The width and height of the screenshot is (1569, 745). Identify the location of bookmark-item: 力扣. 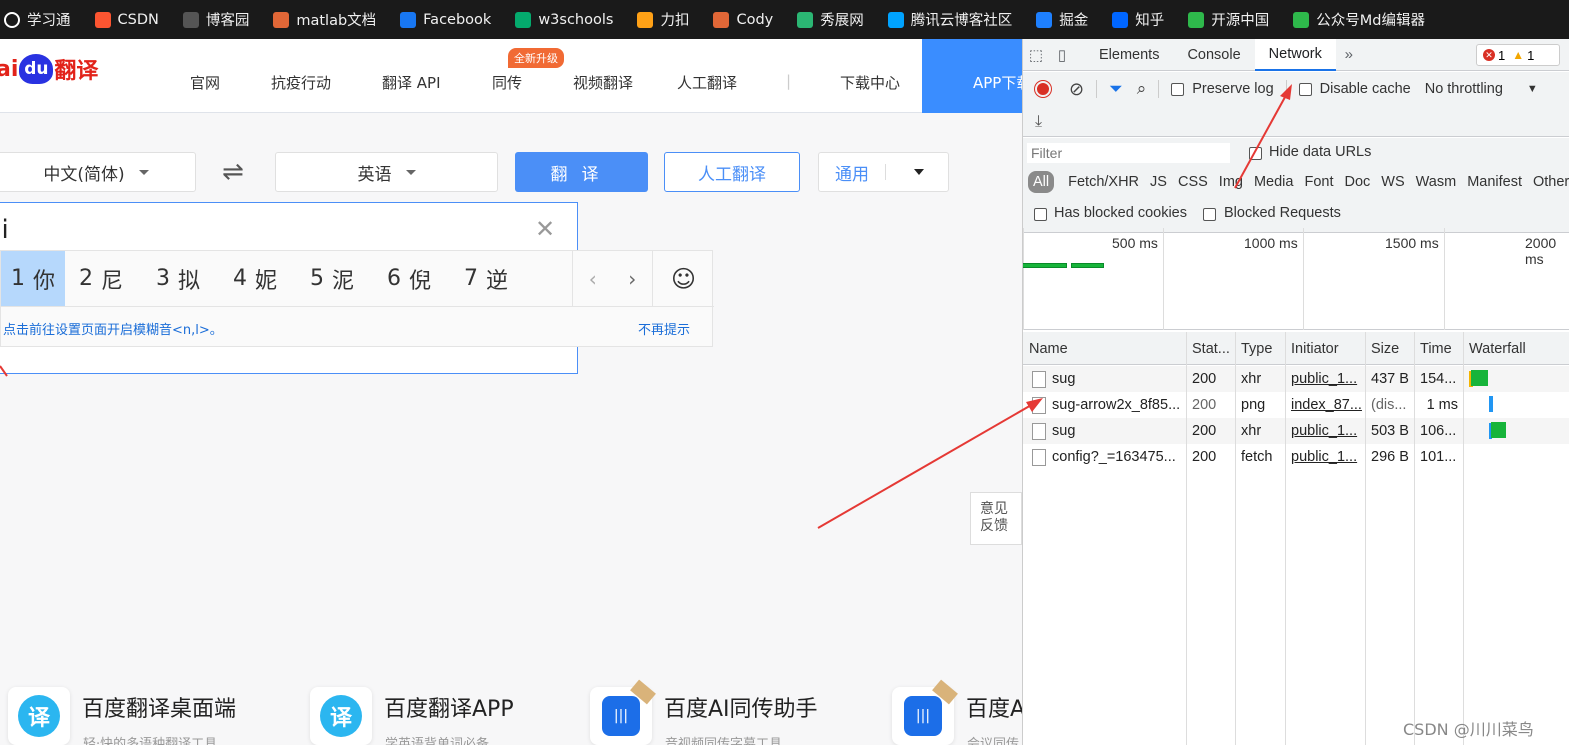
(663, 19).